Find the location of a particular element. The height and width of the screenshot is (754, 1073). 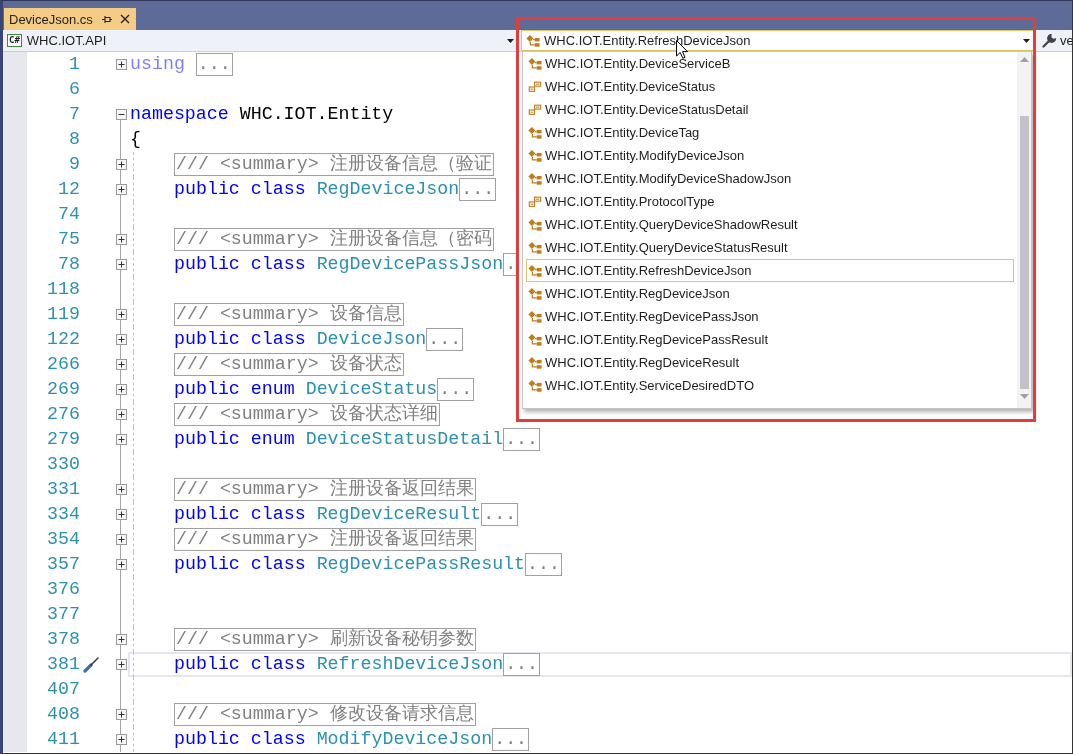

document-tab: DeviceJson.cs is located at coordinates (70, 19).